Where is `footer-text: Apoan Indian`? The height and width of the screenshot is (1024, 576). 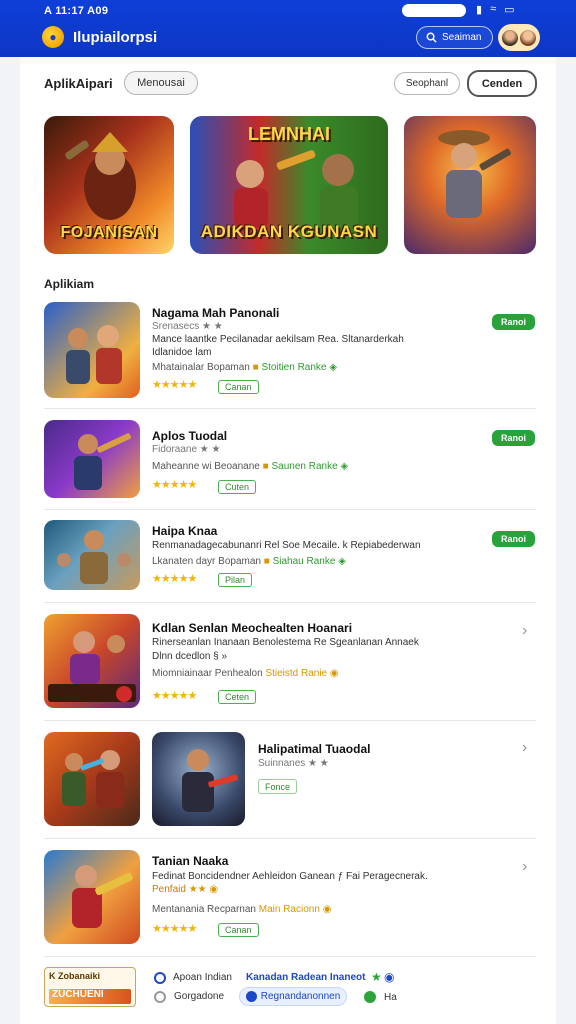
footer-text: Apoan Indian is located at coordinates (202, 977).